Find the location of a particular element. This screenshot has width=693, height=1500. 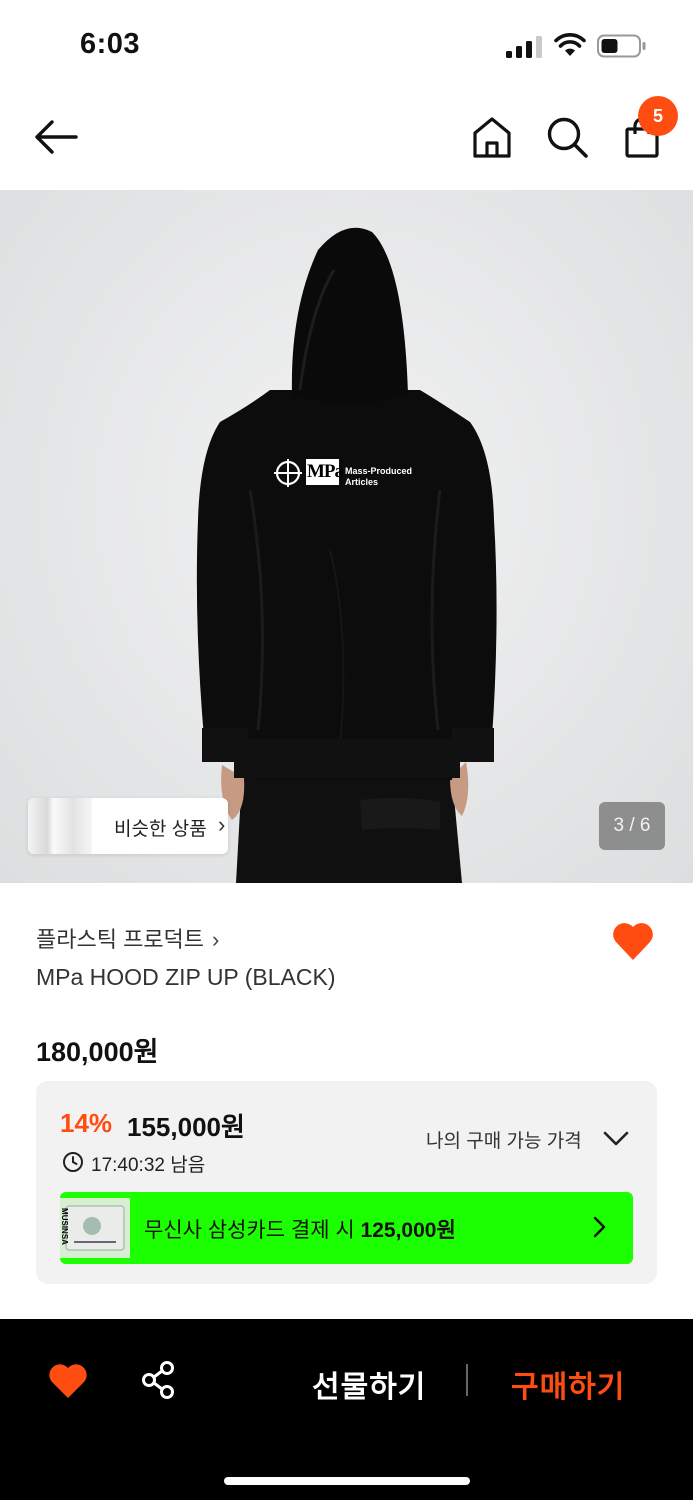

discount-rate: 14% is located at coordinates (86, 1123).